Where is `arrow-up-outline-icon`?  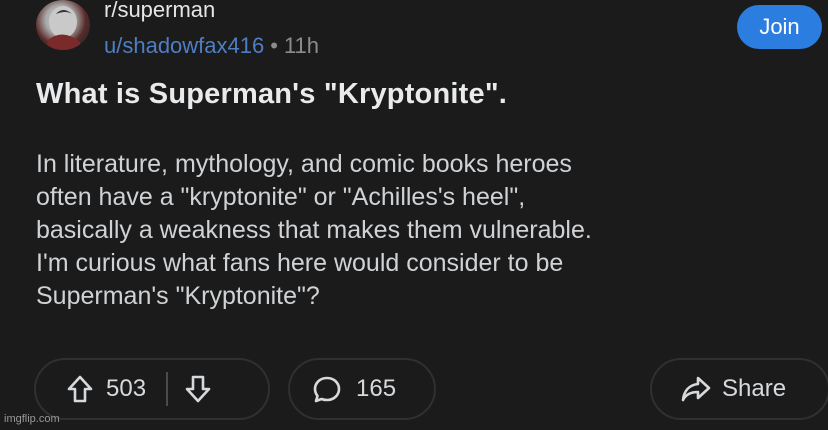
arrow-up-outline-icon is located at coordinates (80, 389).